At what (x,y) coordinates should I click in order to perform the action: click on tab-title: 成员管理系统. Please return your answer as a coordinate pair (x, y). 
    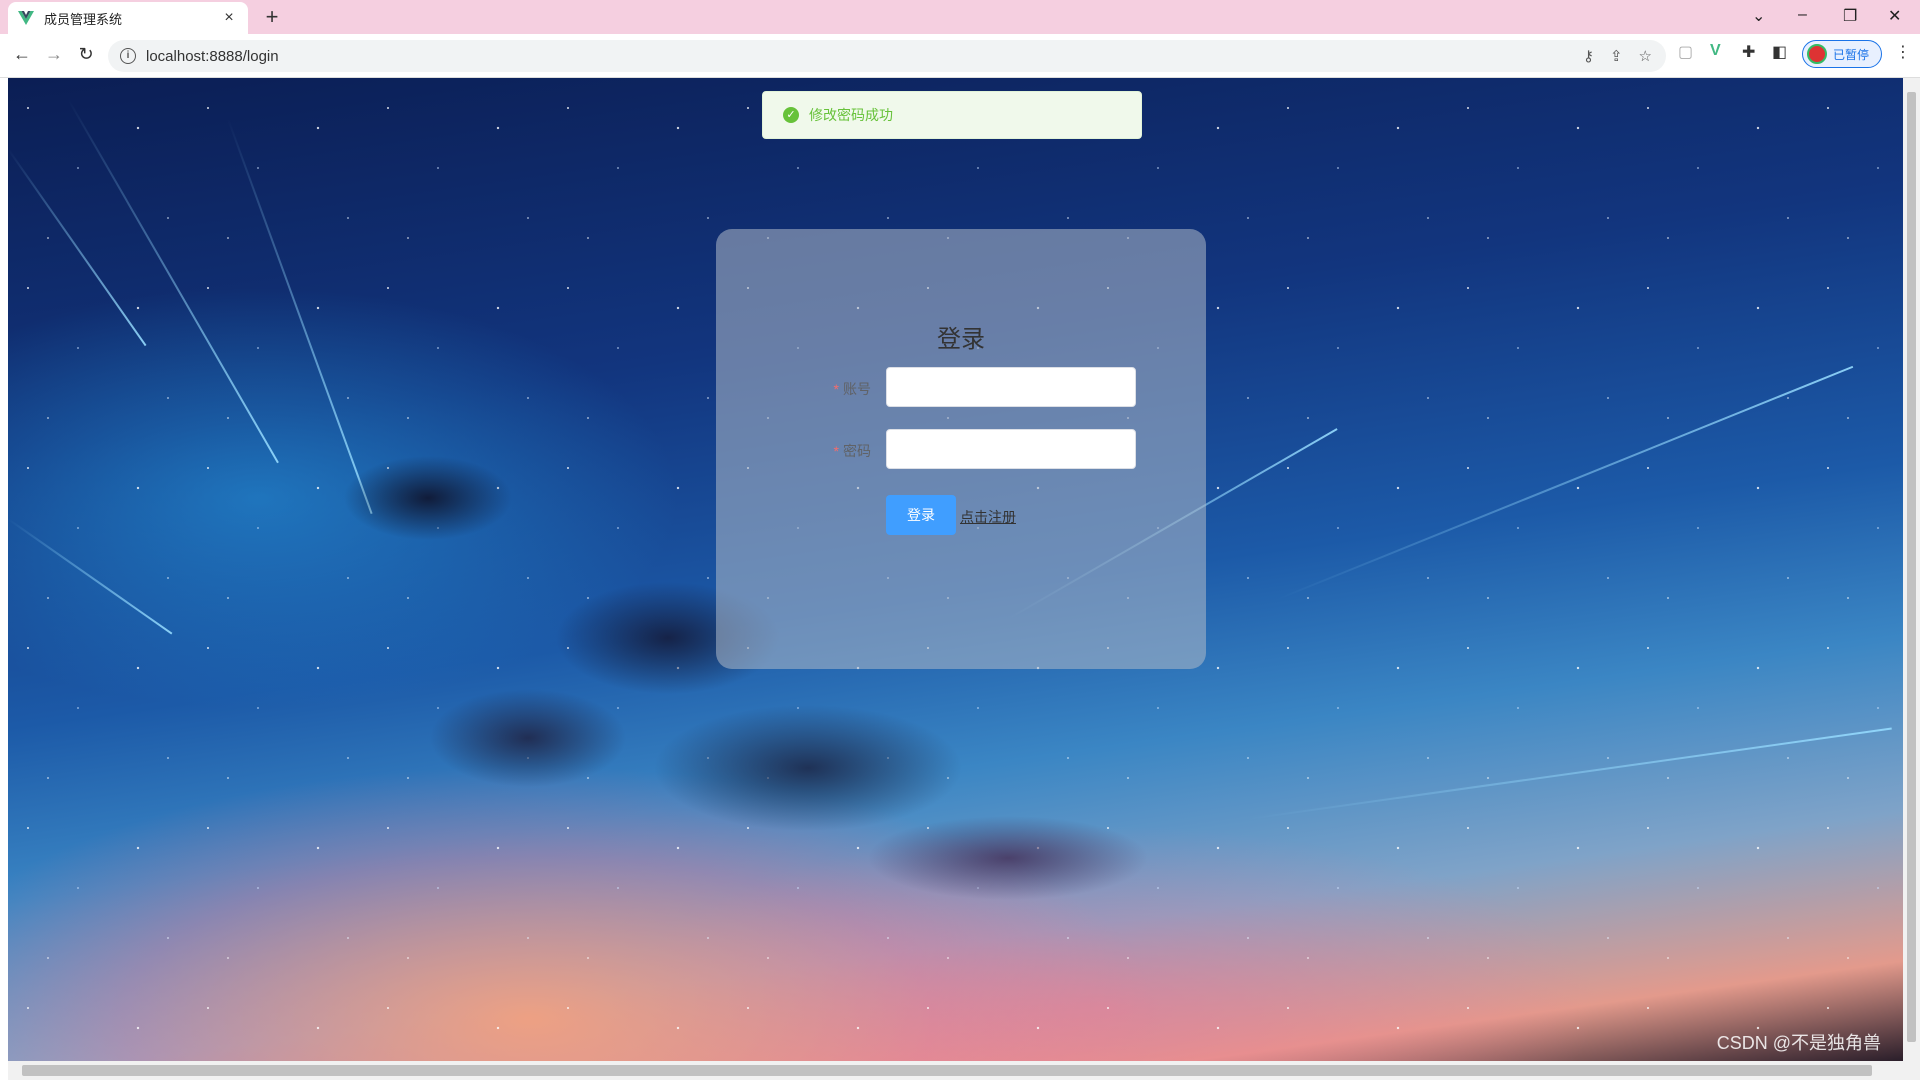
    Looking at the image, I should click on (83, 19).